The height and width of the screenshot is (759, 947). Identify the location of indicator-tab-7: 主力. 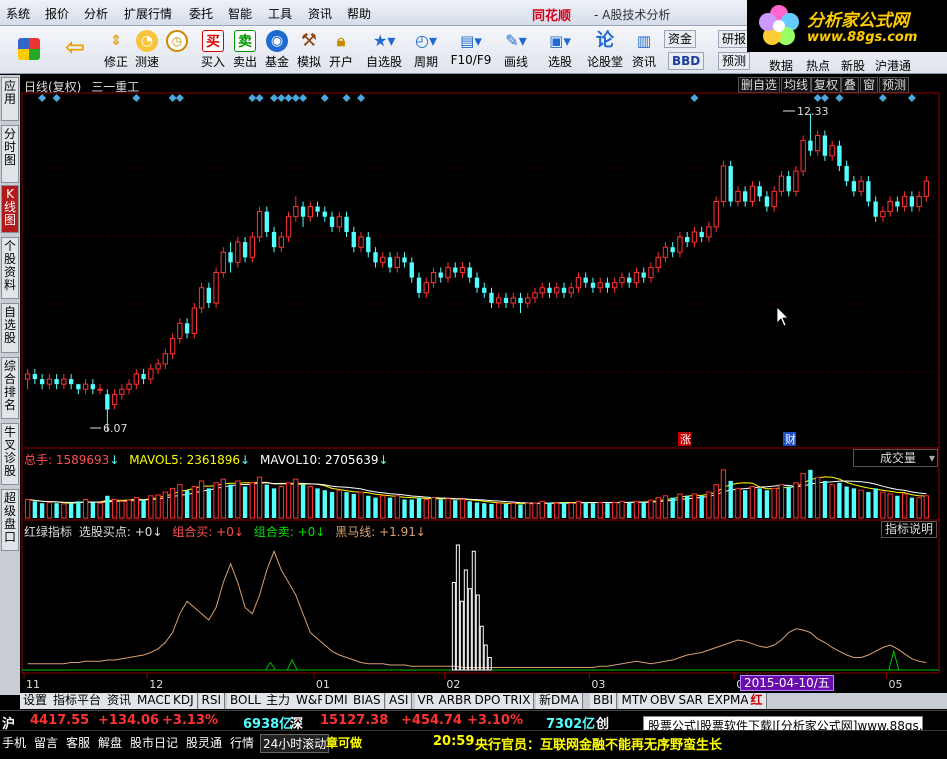
(279, 701).